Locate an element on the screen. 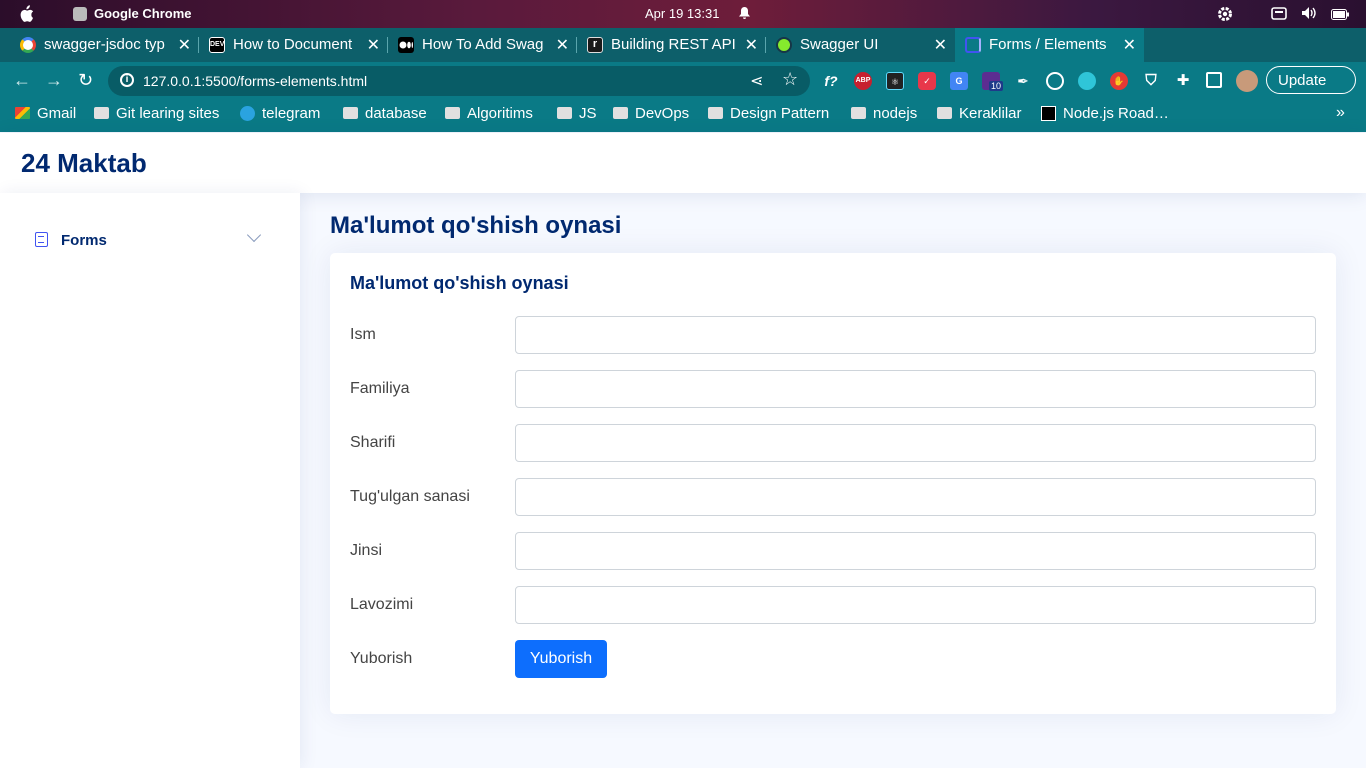 This screenshot has height=768, width=1366. site-info-icon: i is located at coordinates (127, 80).